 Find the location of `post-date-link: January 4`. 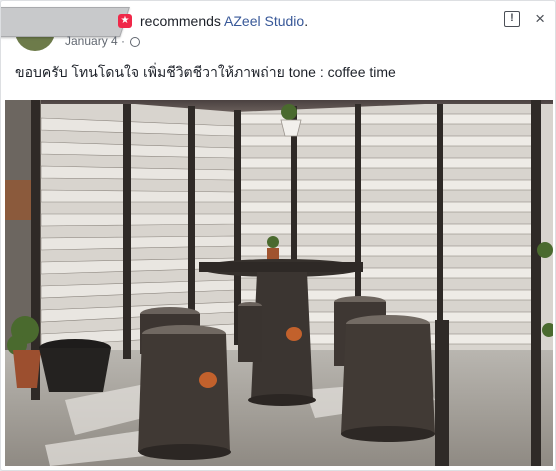

post-date-link: January 4 is located at coordinates (91, 41).